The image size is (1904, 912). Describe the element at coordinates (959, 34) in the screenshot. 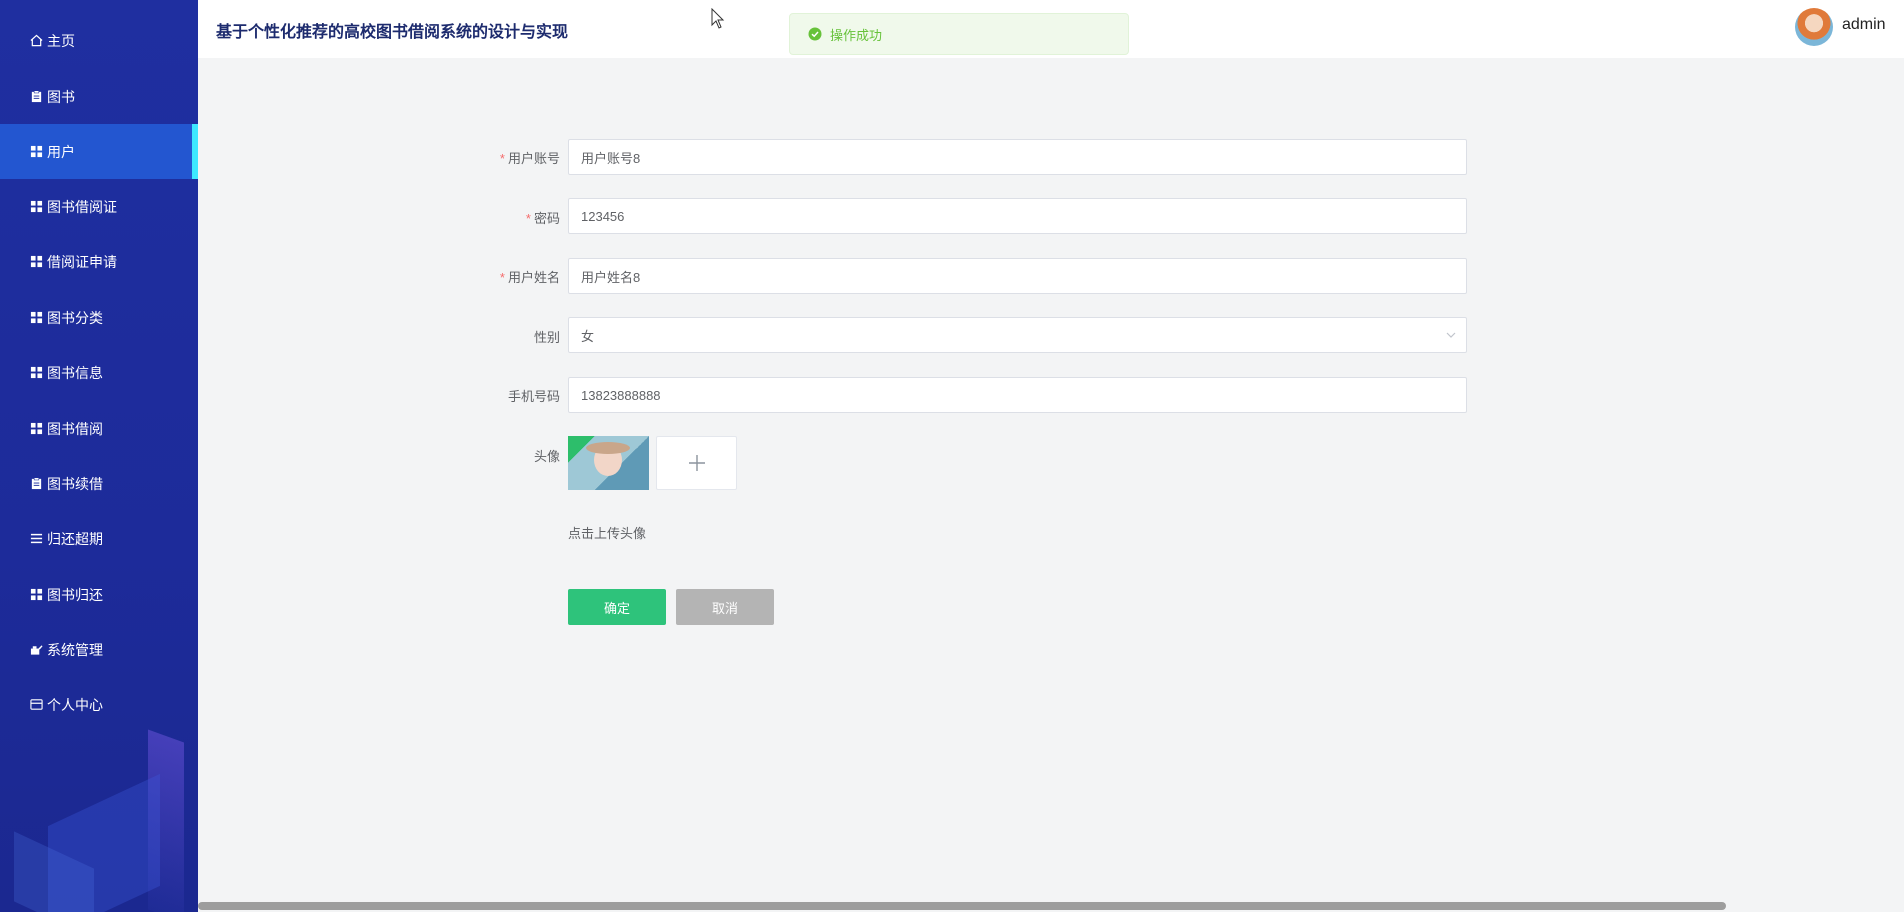

I see `success-toast: 操作成功` at that location.